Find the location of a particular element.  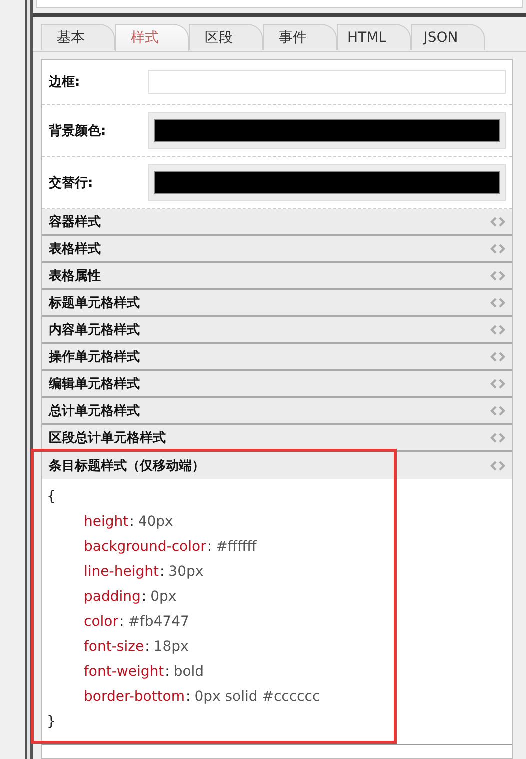

field-label: 交替行: is located at coordinates (71, 183).